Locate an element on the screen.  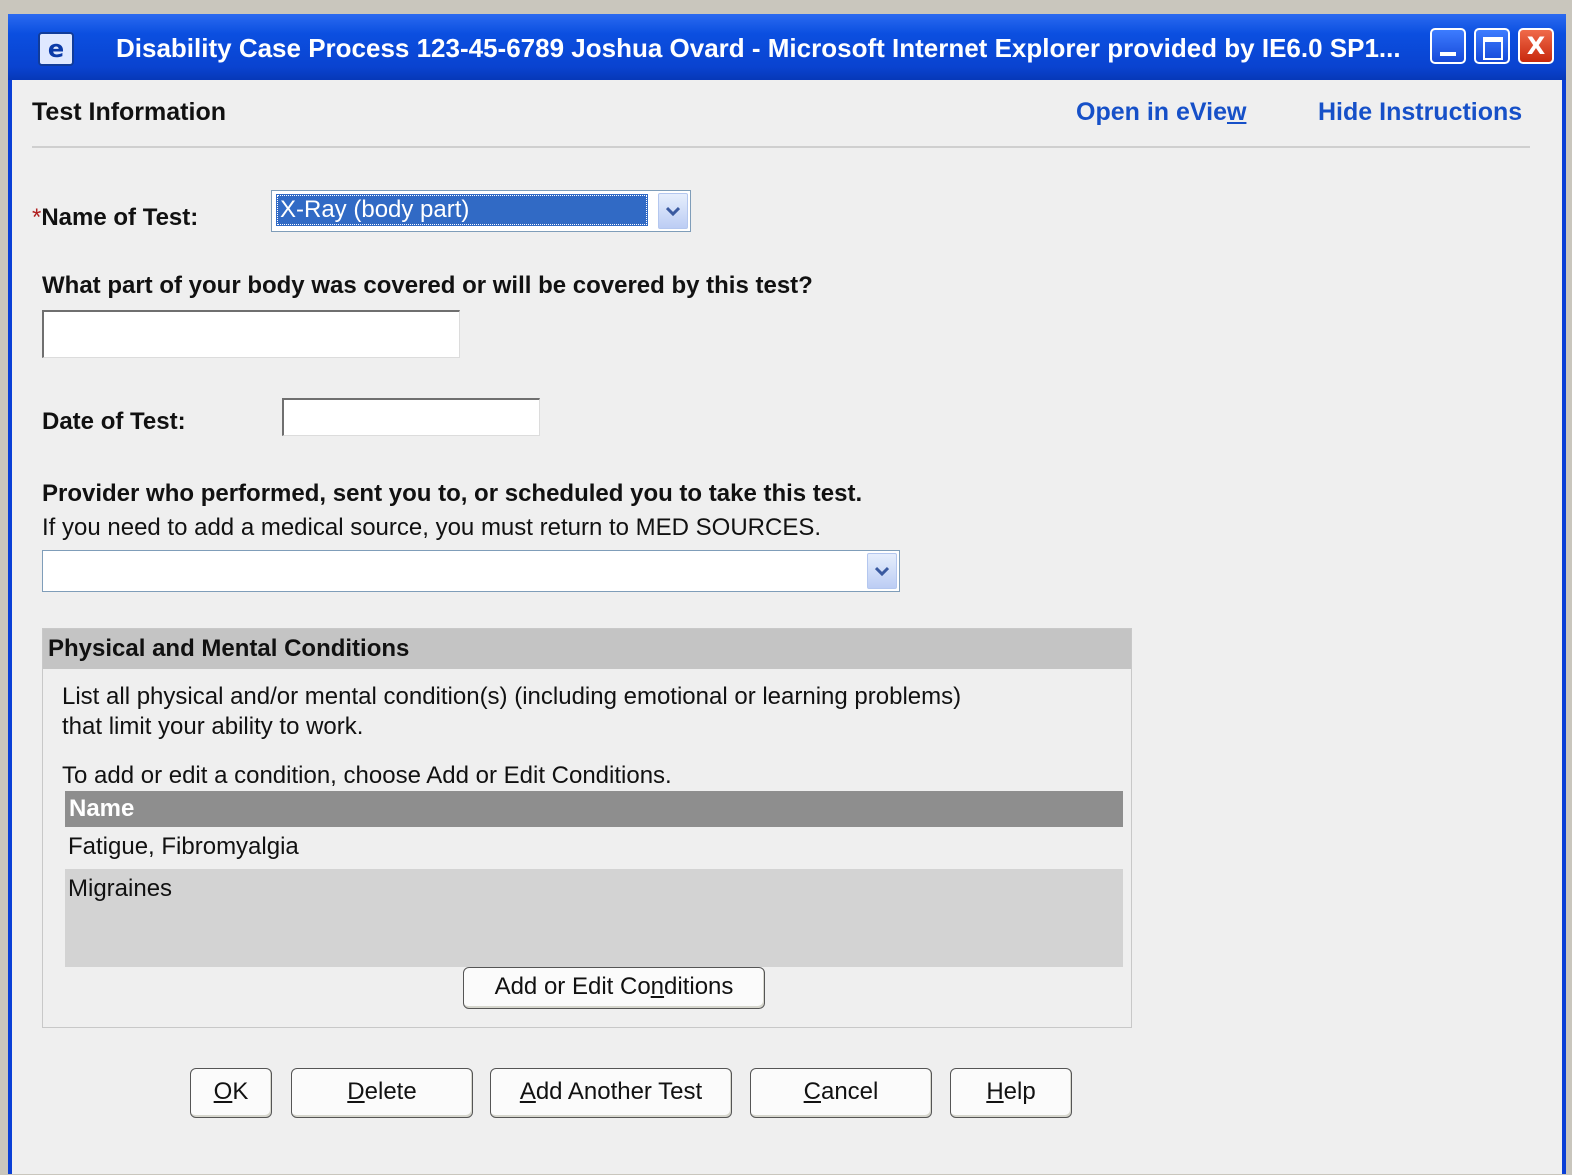
conditions-panel-header: Physical and Mental Conditions is located at coordinates (587, 649).